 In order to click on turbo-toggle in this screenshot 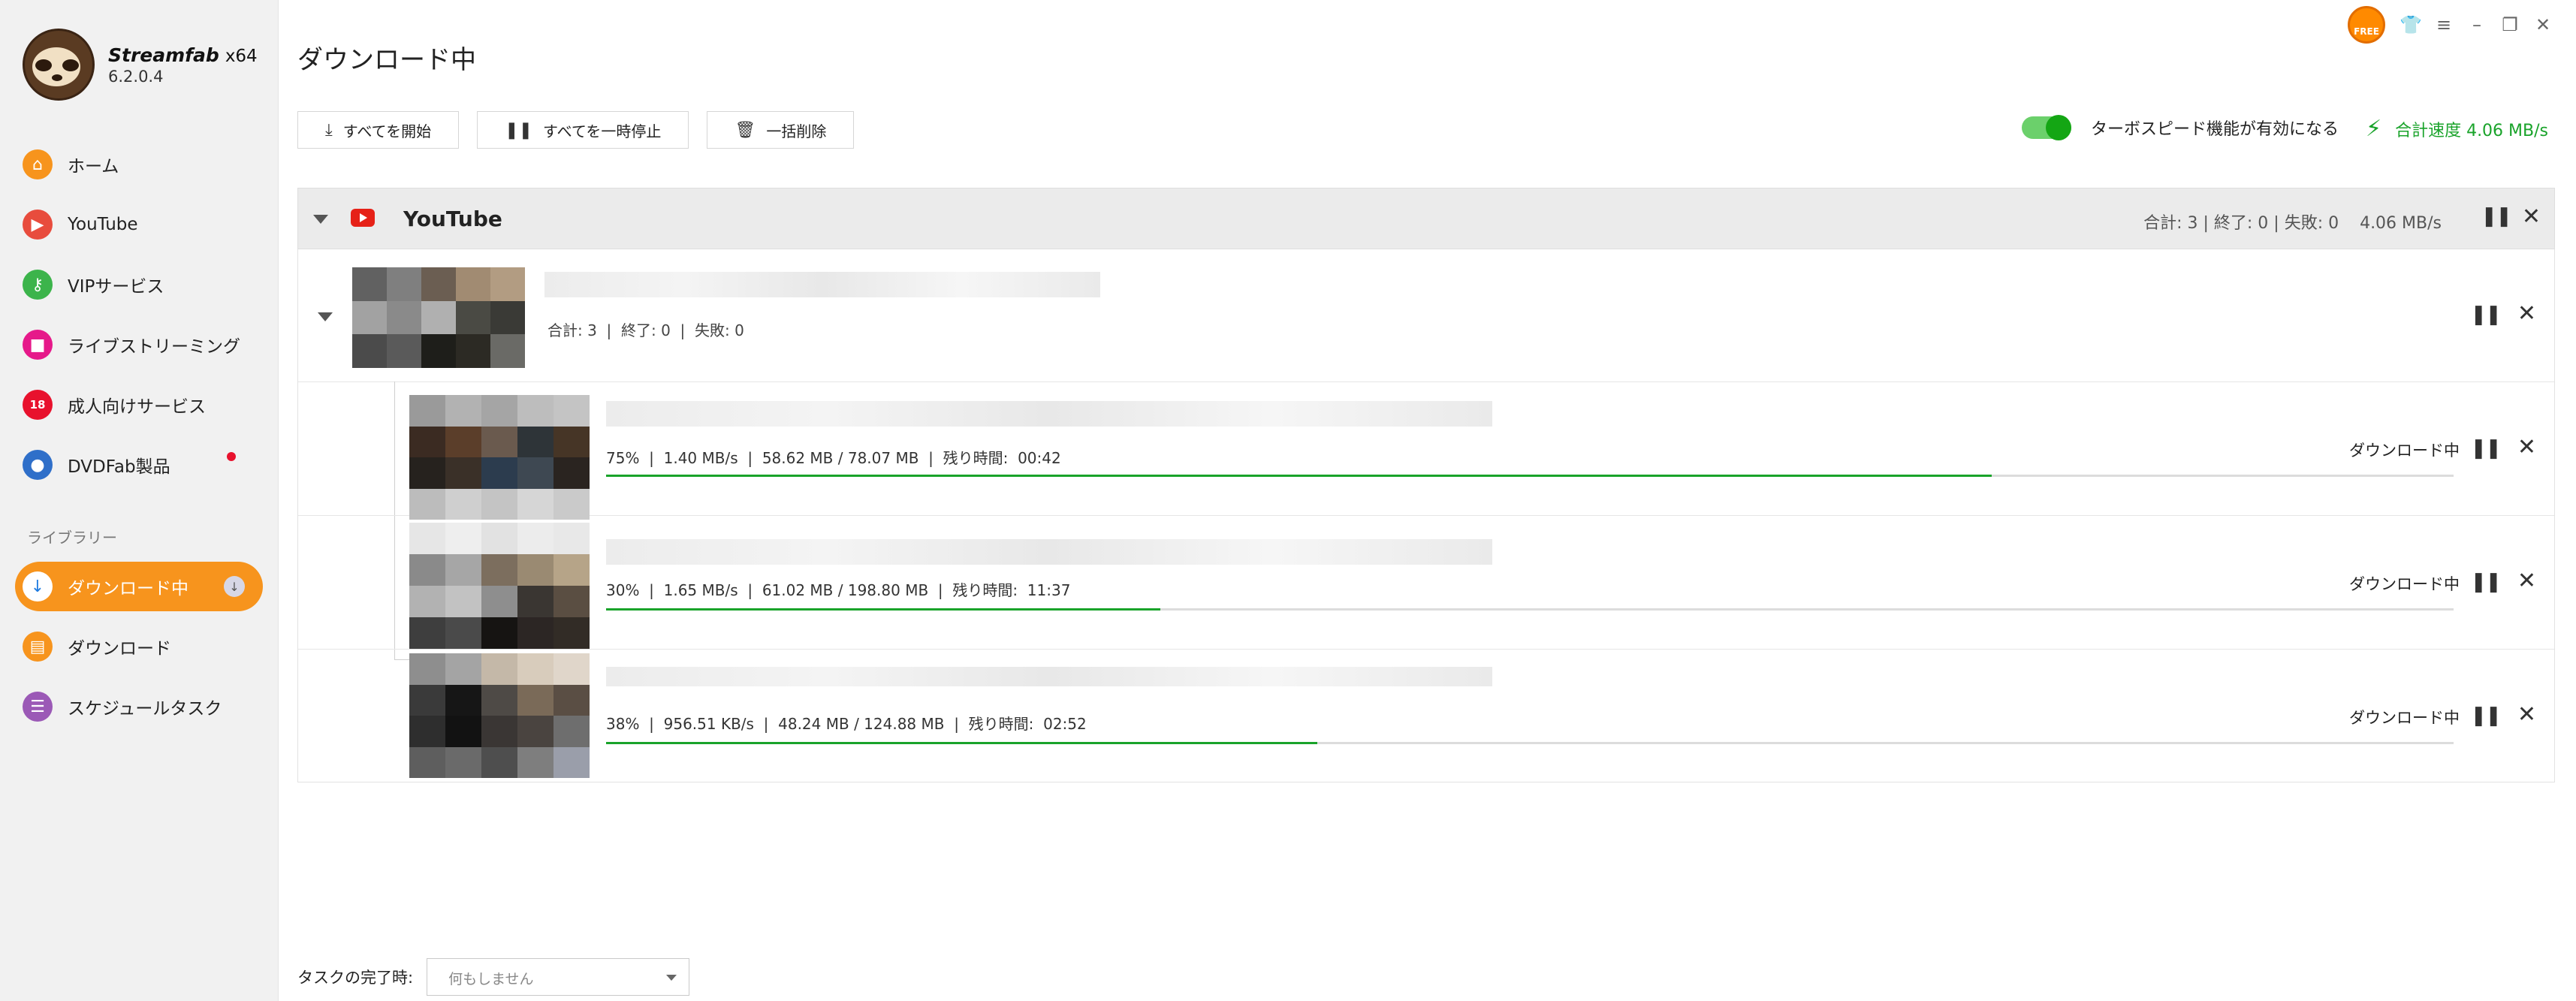, I will do `click(2047, 128)`.